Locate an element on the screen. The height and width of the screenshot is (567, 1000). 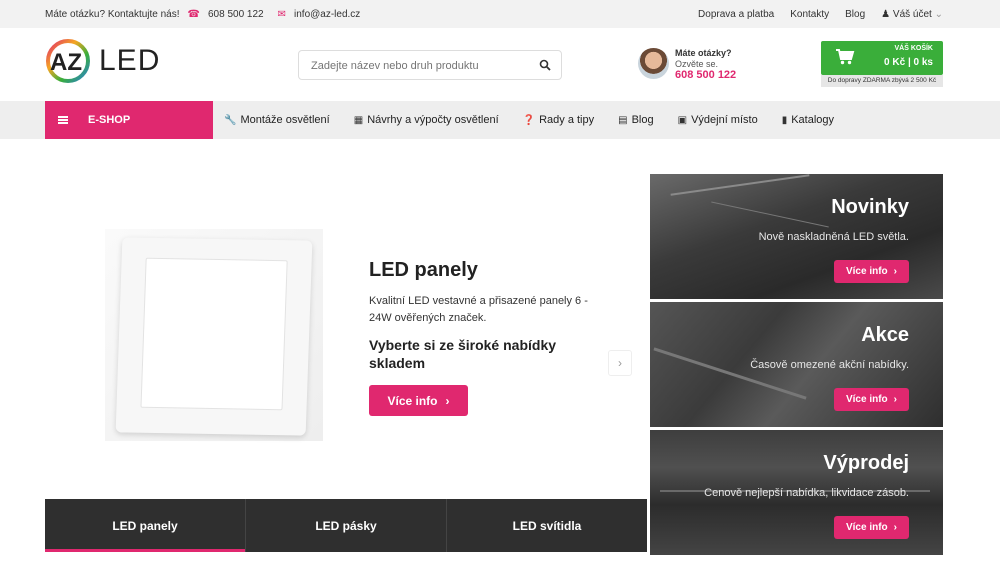
logo-text: LED is located at coordinates (130, 60).